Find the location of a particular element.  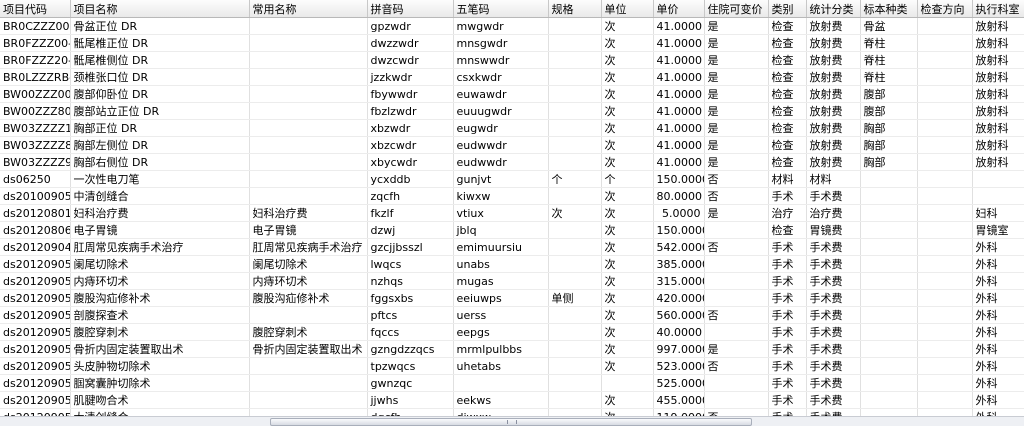

column-header-stat-category: 统计分类 is located at coordinates (833, 9).